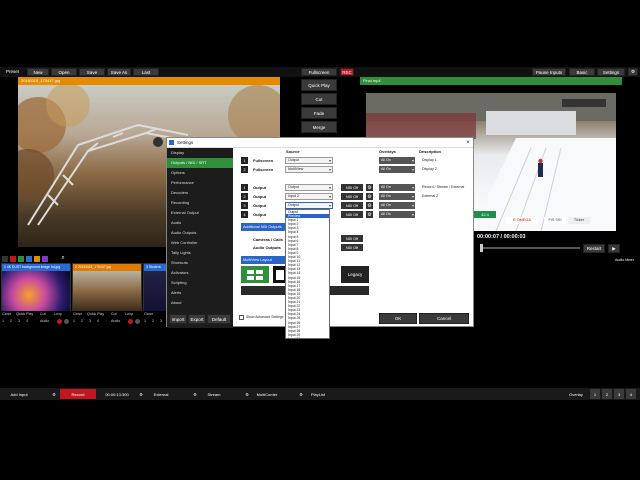  I want to click on sidebar-item-audio: Audio, so click(200, 223).